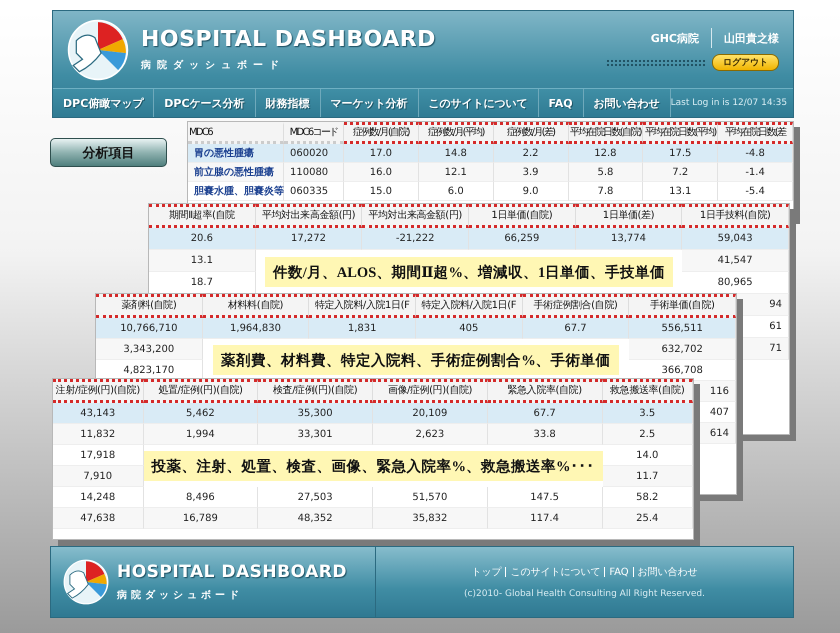 This screenshot has width=840, height=633. Describe the element at coordinates (98, 413) in the screenshot. I see `table-cell: 43,143` at that location.